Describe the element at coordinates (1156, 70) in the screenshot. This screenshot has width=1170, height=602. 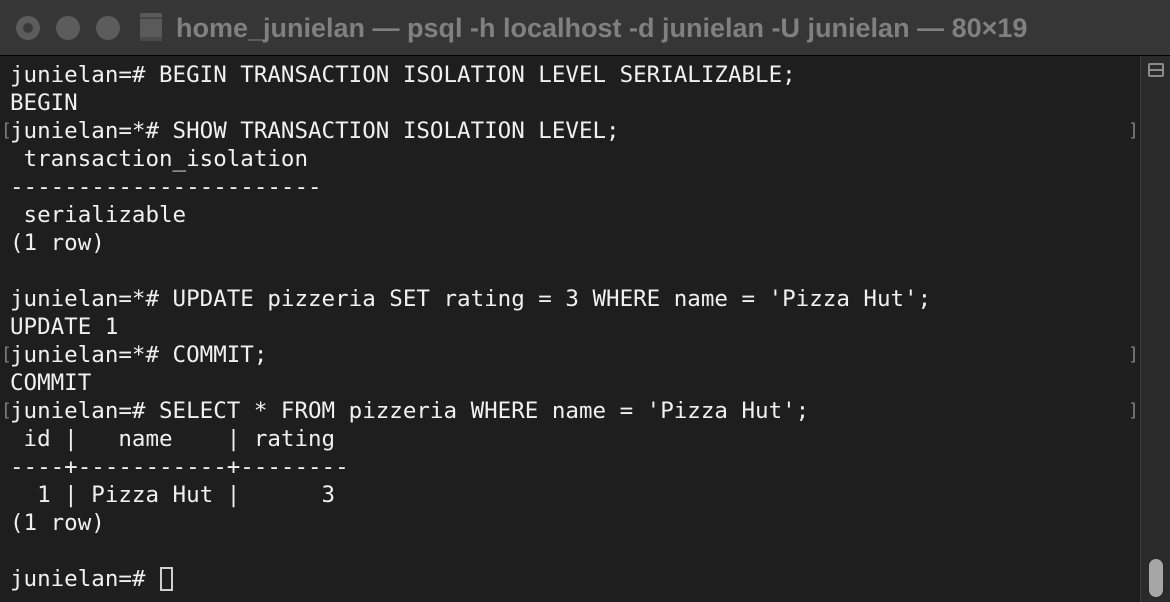
I see `split-pane-icon` at that location.